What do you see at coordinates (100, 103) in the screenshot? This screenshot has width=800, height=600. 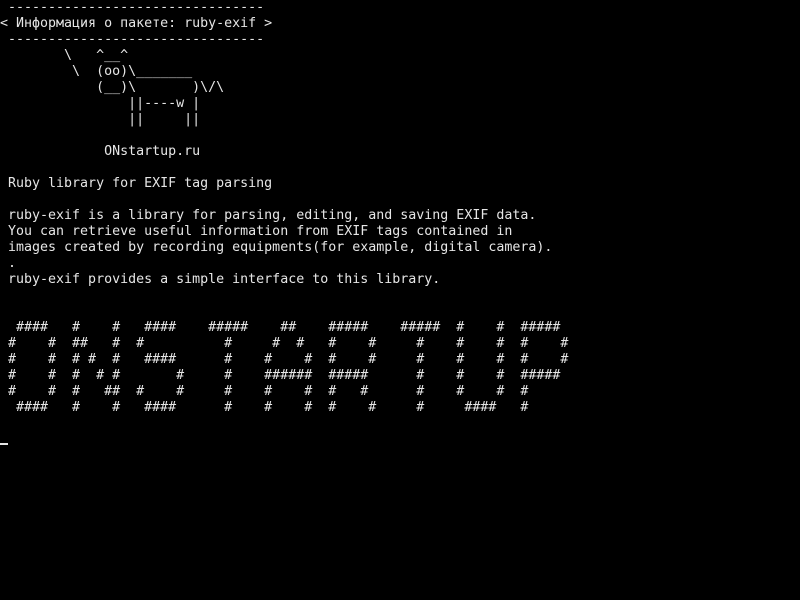 I see `terminal-line: ||----w |` at bounding box center [100, 103].